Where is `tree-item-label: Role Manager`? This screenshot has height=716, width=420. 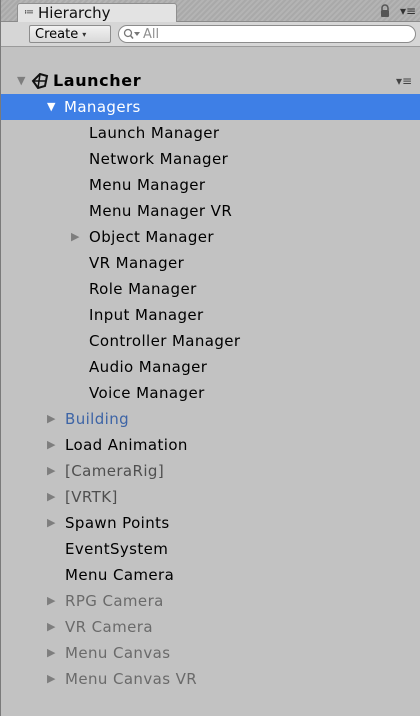
tree-item-label: Role Manager is located at coordinates (143, 289).